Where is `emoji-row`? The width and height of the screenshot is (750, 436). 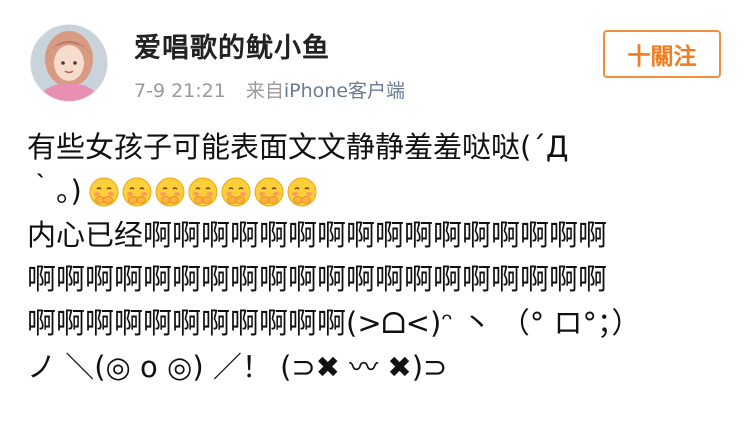
emoji-row is located at coordinates (203, 193).